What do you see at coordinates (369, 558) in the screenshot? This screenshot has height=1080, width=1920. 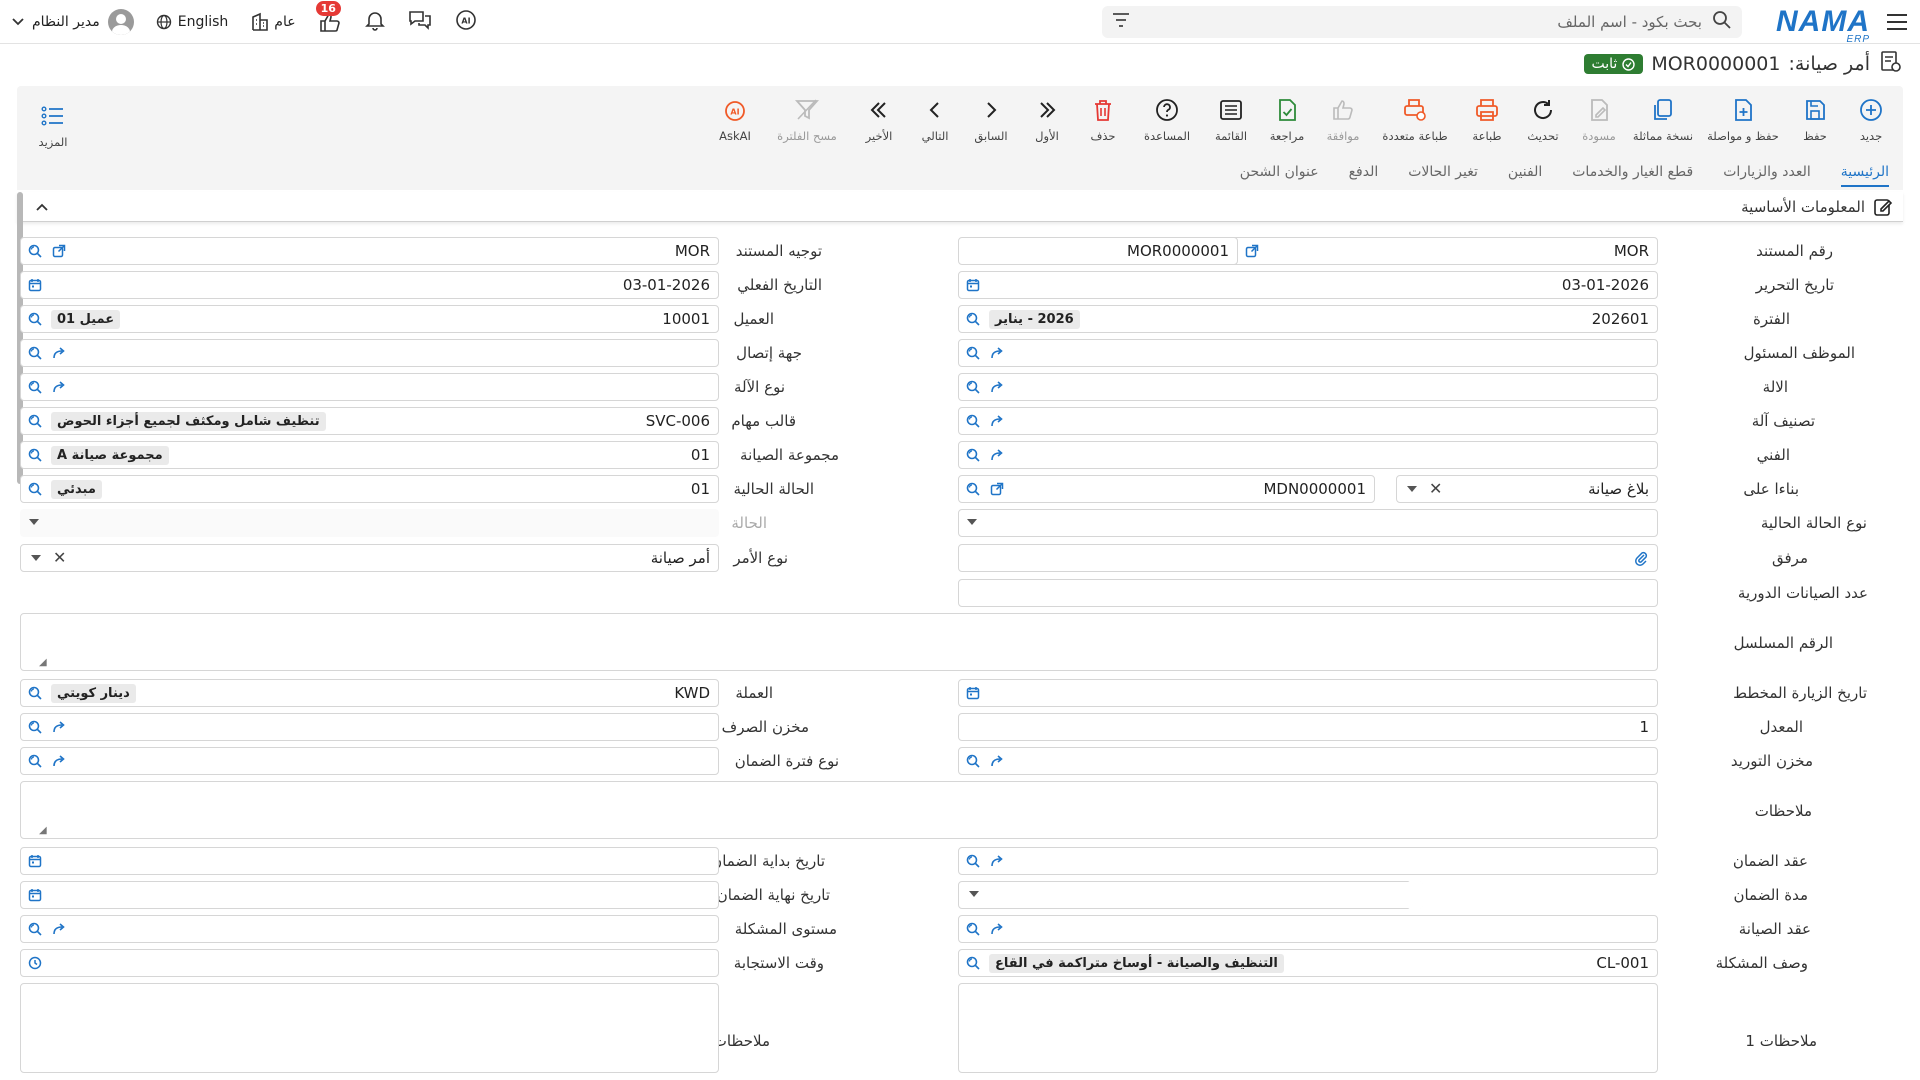 I see `order-type-select: أمر صيانة ✕` at bounding box center [369, 558].